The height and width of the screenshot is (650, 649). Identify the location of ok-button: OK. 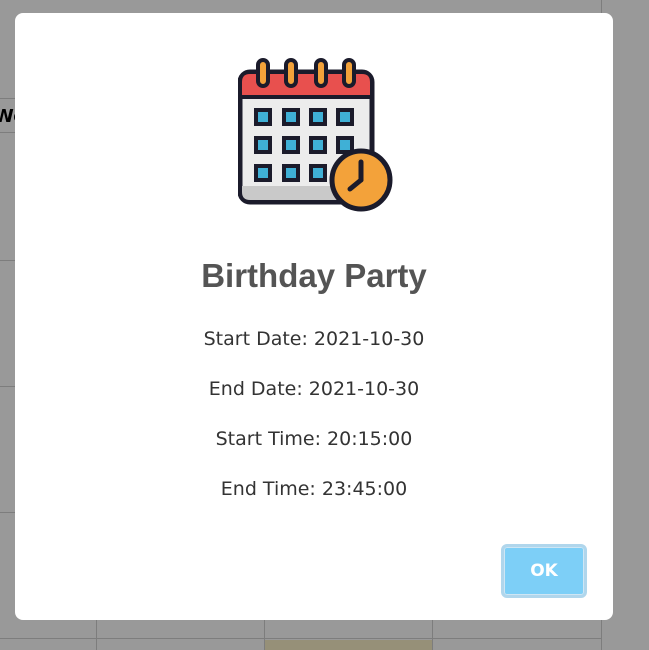
(544, 571).